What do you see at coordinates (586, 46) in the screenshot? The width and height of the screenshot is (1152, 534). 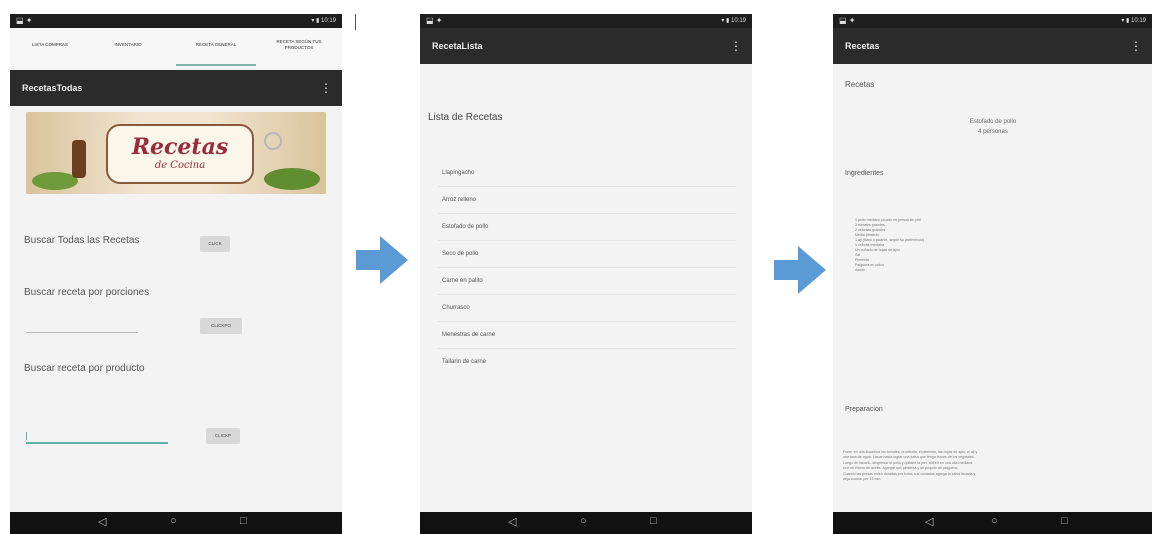 I see `app-bar: RecetaLista ⋮` at bounding box center [586, 46].